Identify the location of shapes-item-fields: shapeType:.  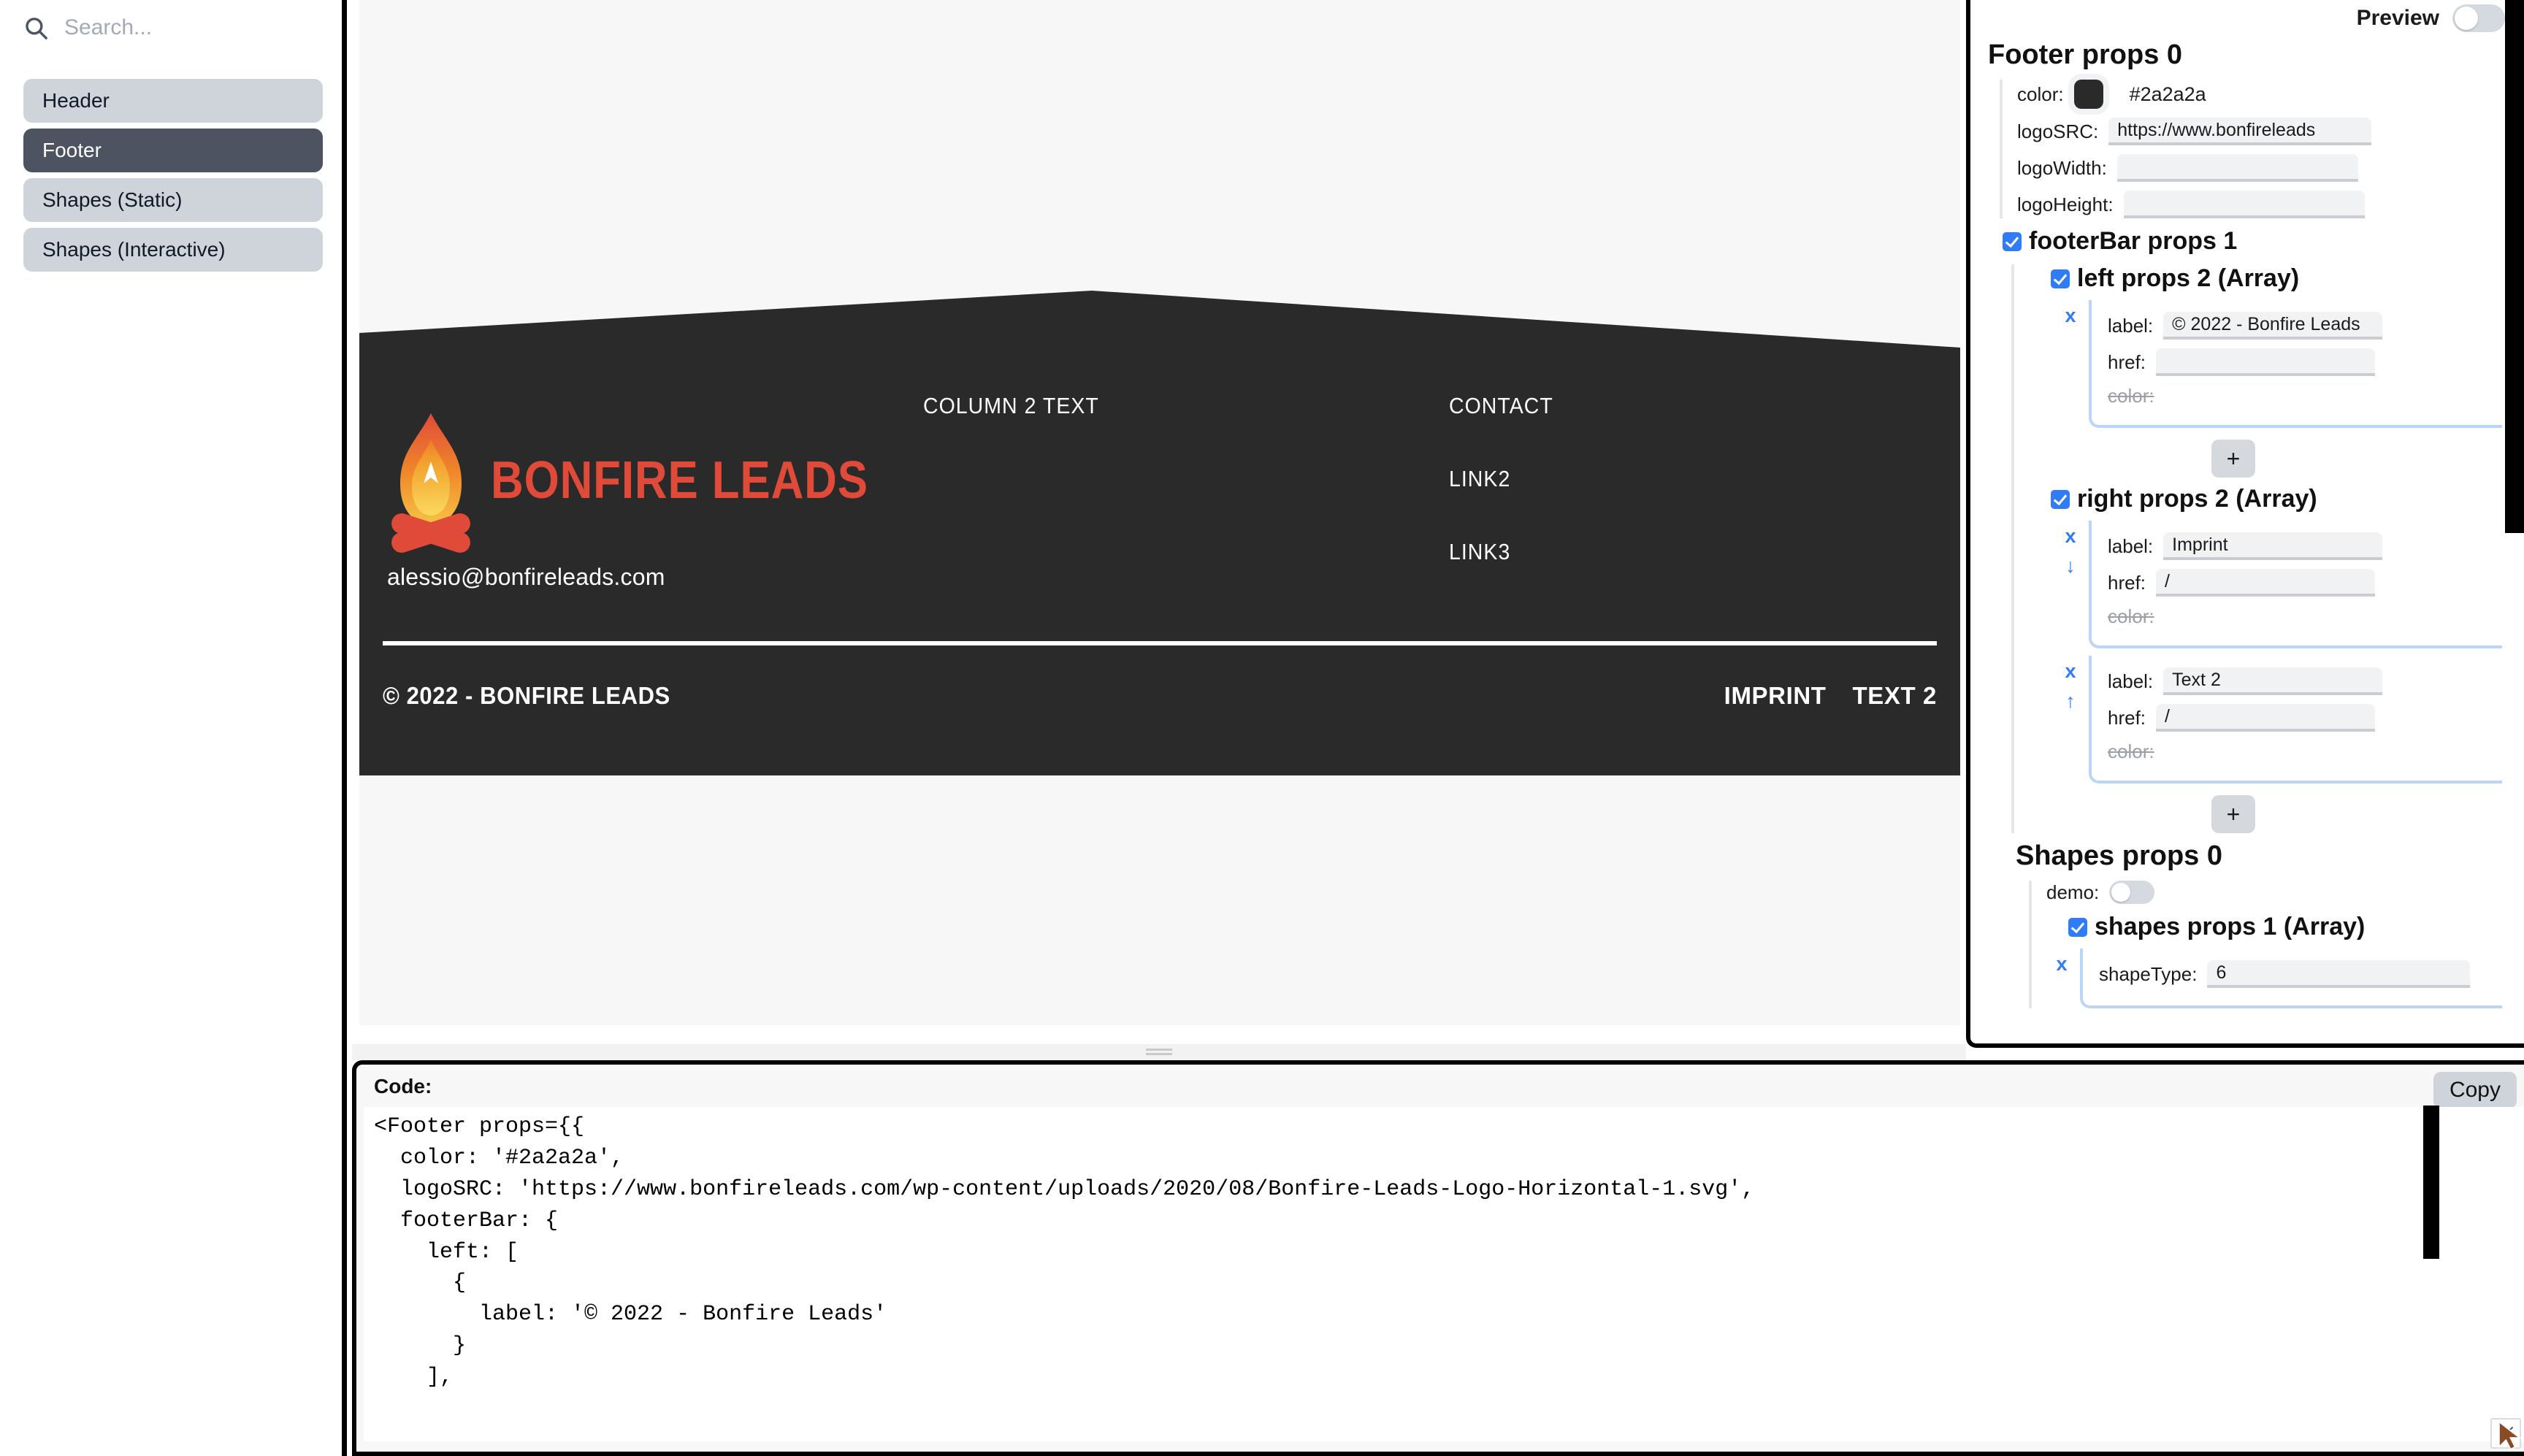
(2291, 978).